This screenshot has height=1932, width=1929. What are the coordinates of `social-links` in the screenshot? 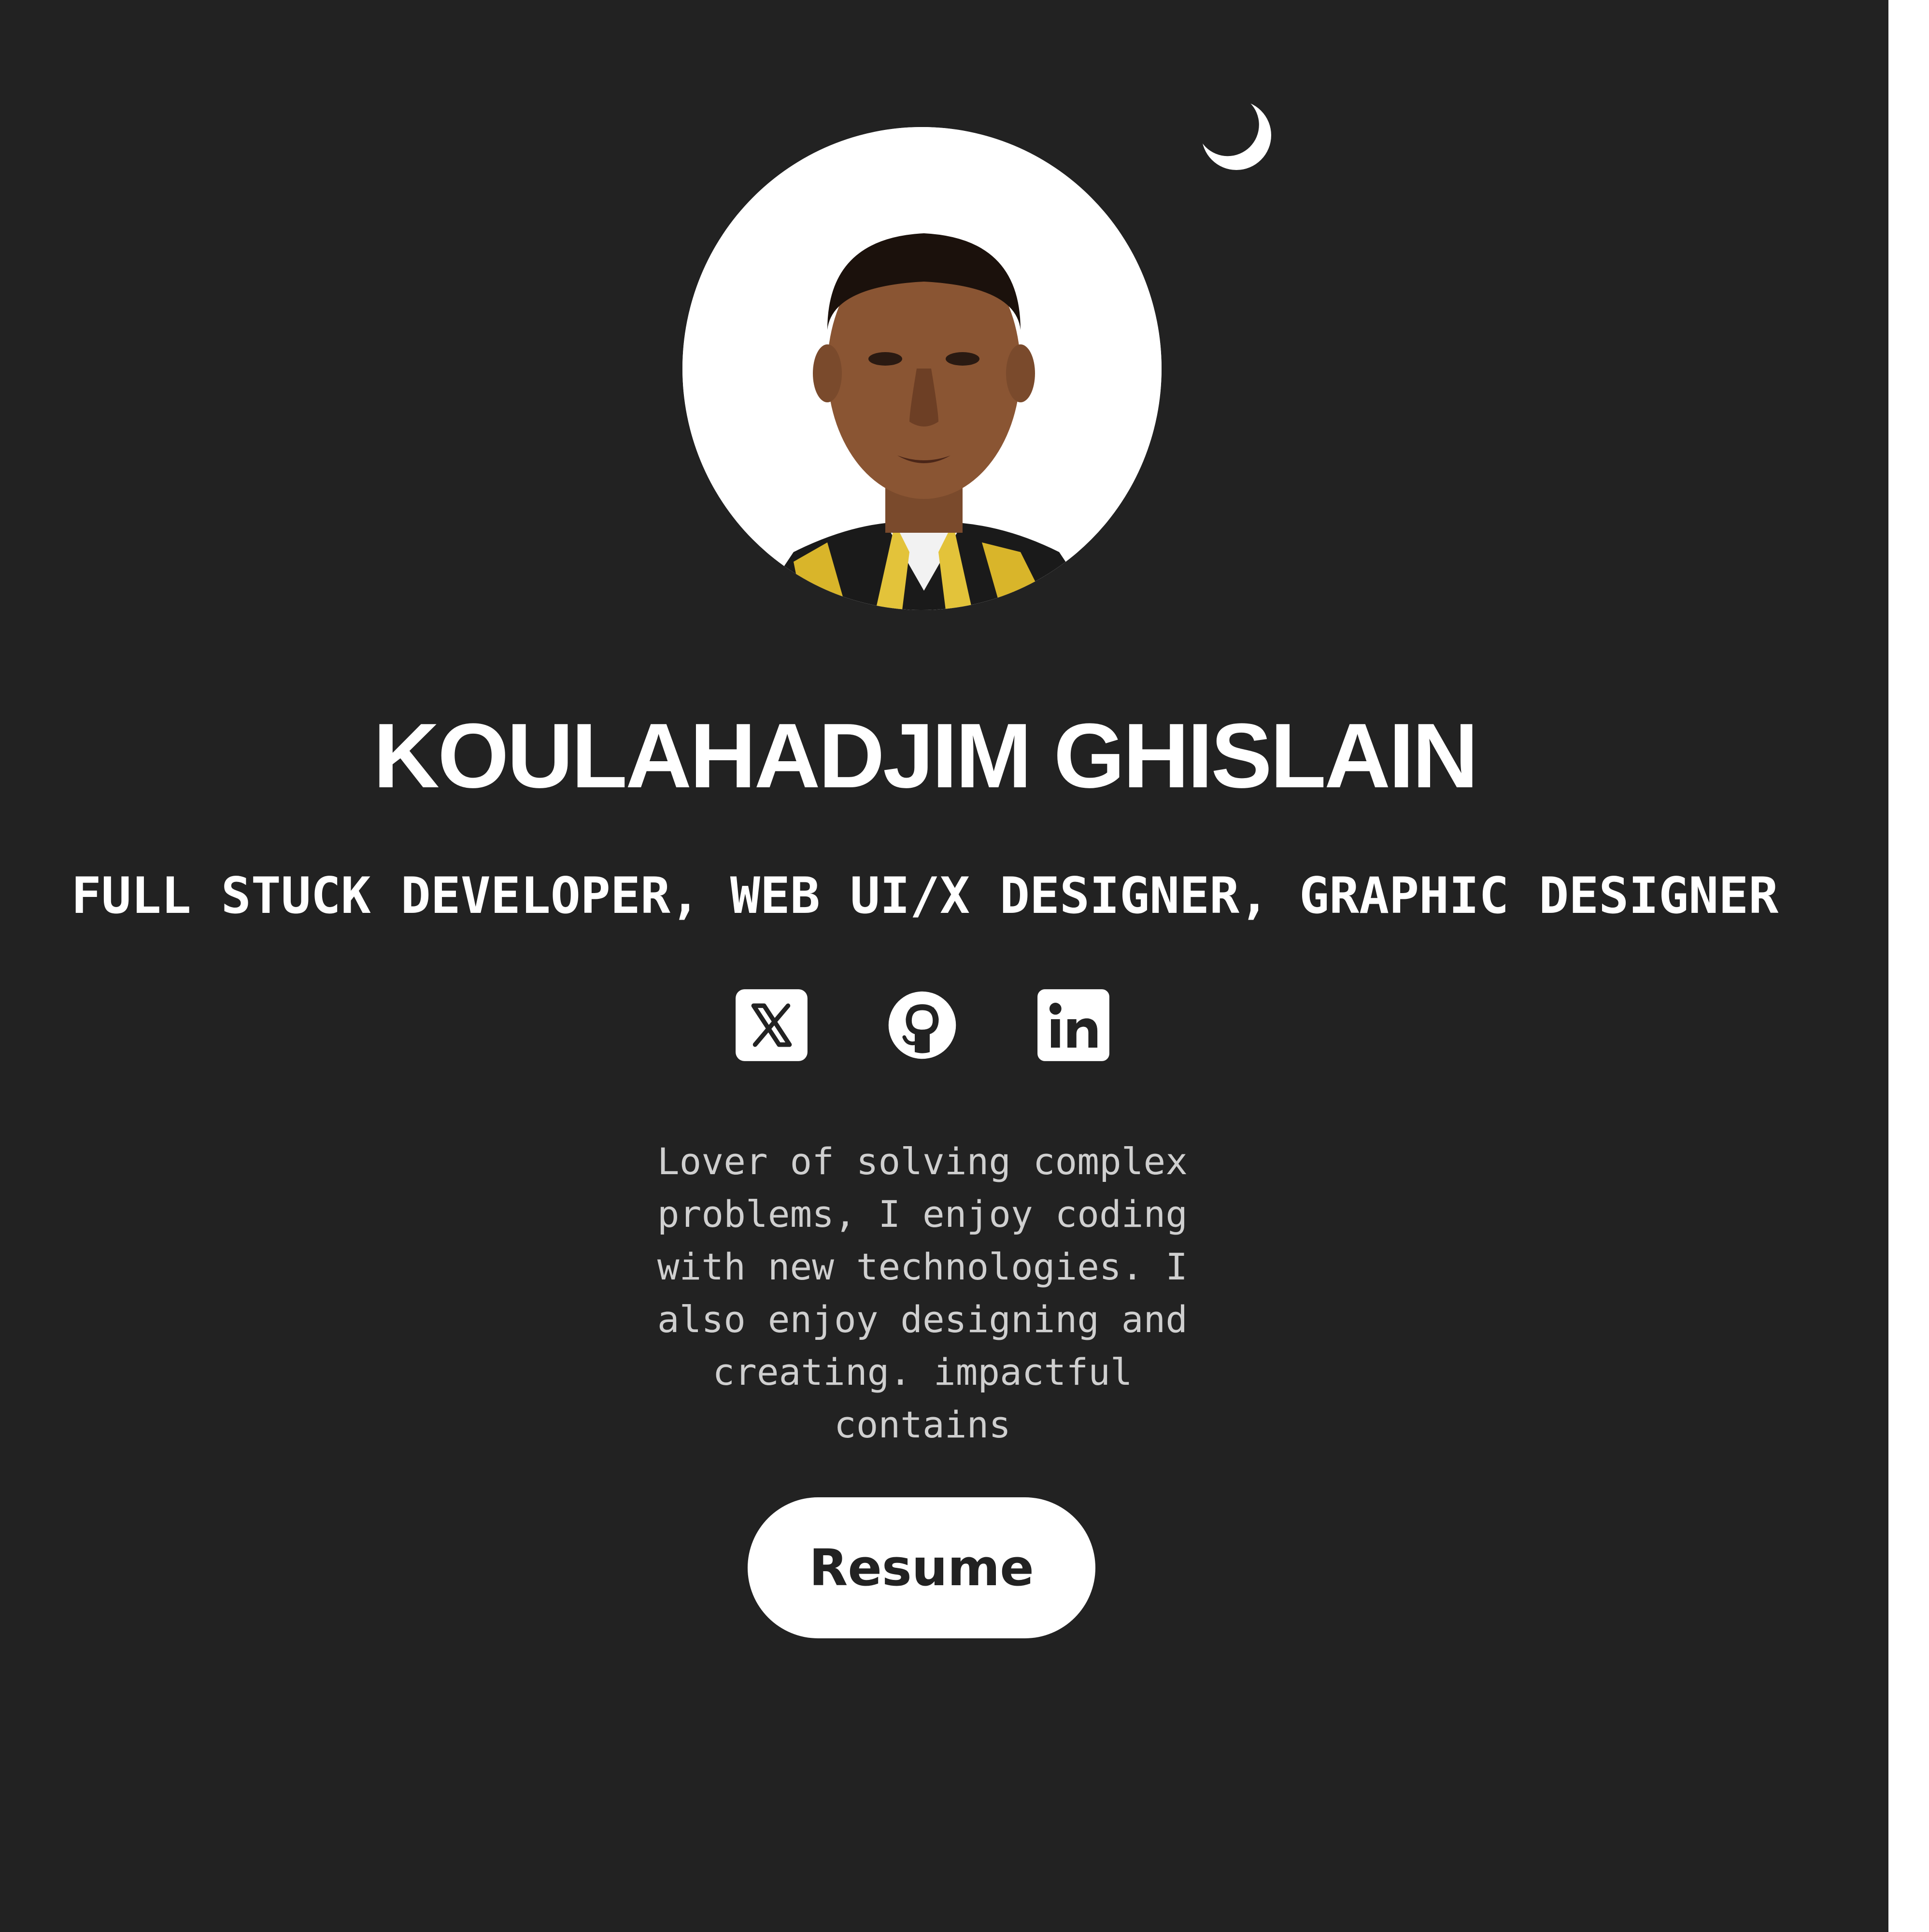 It's located at (922, 1025).